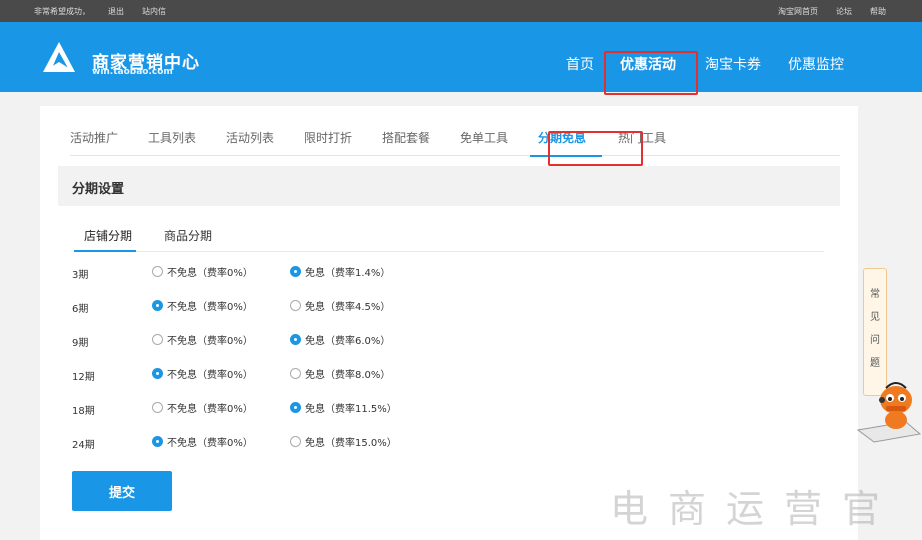 This screenshot has width=922, height=540. I want to click on top-utility-bar: 非常希望成功， 退出 站内信 淘宝网首页 论坛 帮助, so click(461, 11).